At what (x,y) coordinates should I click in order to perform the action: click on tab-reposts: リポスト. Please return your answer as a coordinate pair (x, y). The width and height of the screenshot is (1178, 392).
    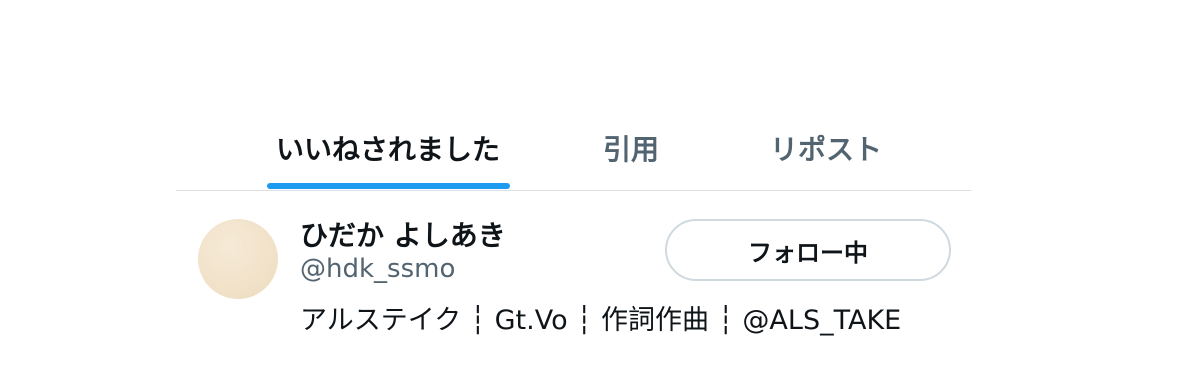
    Looking at the image, I should click on (826, 154).